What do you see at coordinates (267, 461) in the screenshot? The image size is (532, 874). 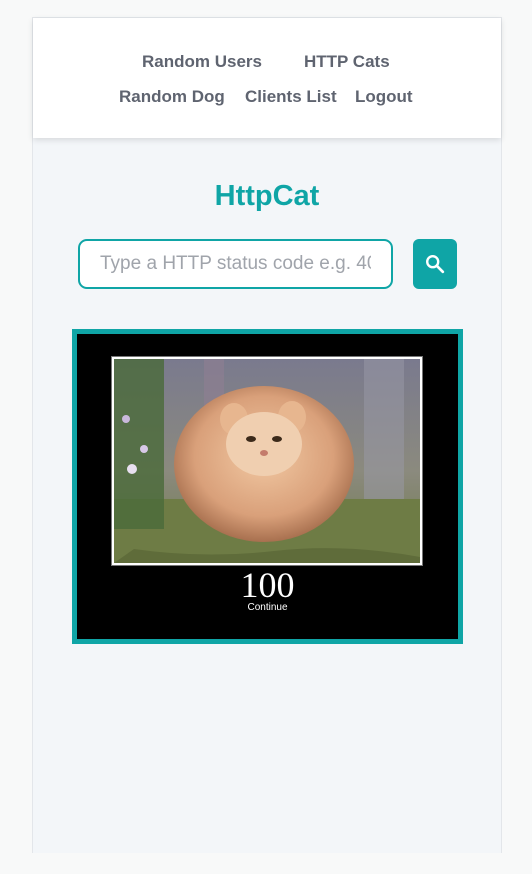 I see `cat-photo` at bounding box center [267, 461].